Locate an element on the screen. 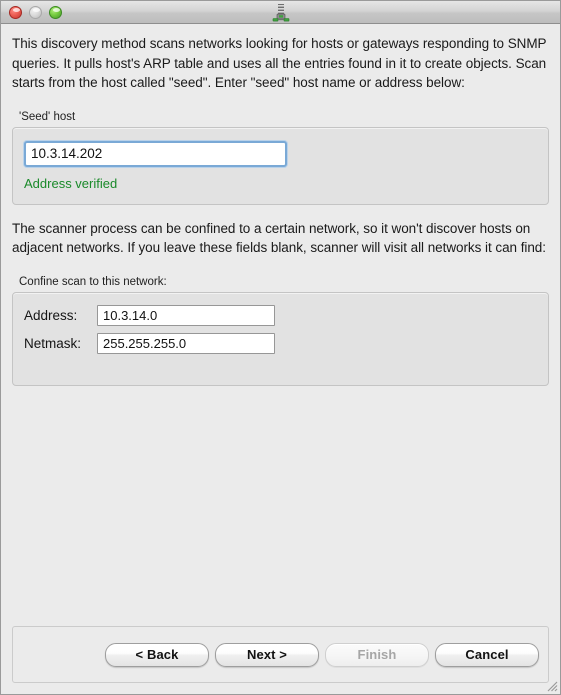 The height and width of the screenshot is (695, 561). firewall-host-icon is located at coordinates (281, 12).